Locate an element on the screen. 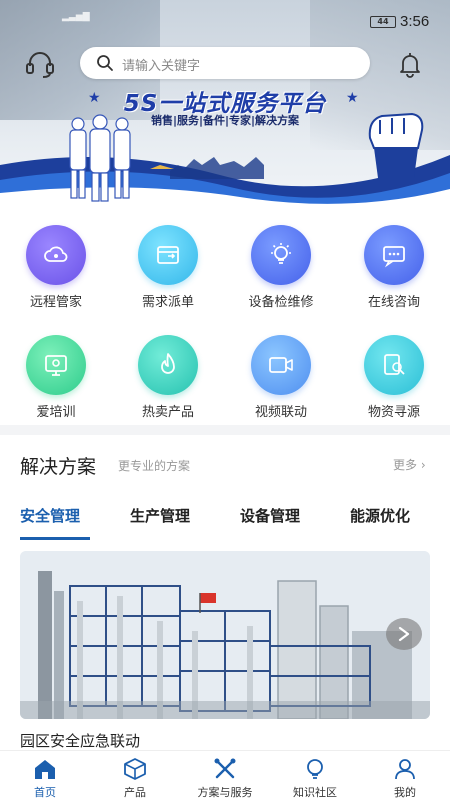 Image resolution: width=450 pixels, height=800 pixels. service-training: 爱培训 is located at coordinates (56, 367).